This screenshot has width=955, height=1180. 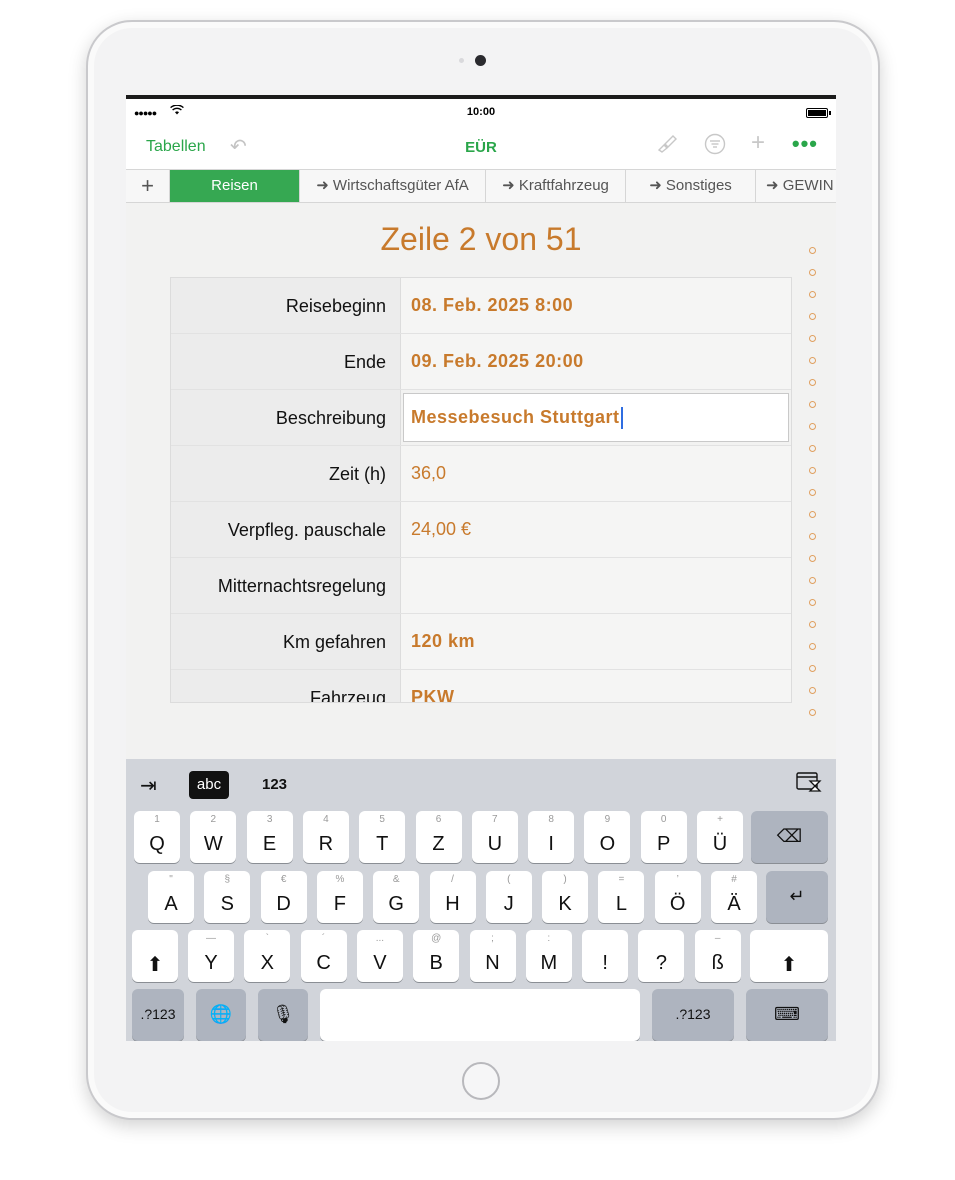 I want to click on globe-icon: 🌐, so click(x=221, y=1015).